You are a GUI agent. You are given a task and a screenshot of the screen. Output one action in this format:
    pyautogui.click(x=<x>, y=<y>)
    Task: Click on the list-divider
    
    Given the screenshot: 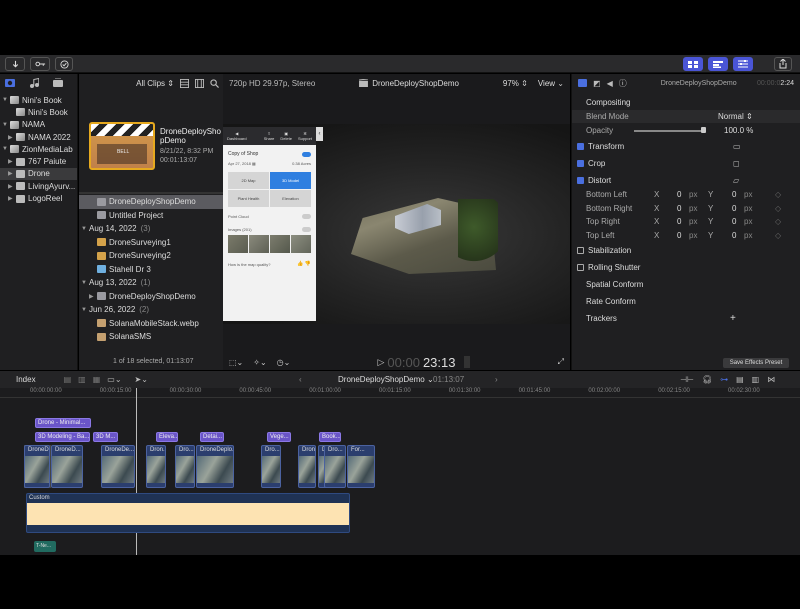 What is the action you would take?
    pyautogui.click(x=151, y=193)
    